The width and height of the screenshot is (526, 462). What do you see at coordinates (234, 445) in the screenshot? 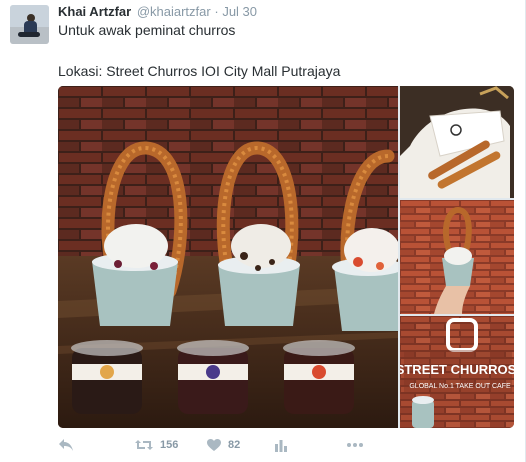
I see `like-count: 82` at bounding box center [234, 445].